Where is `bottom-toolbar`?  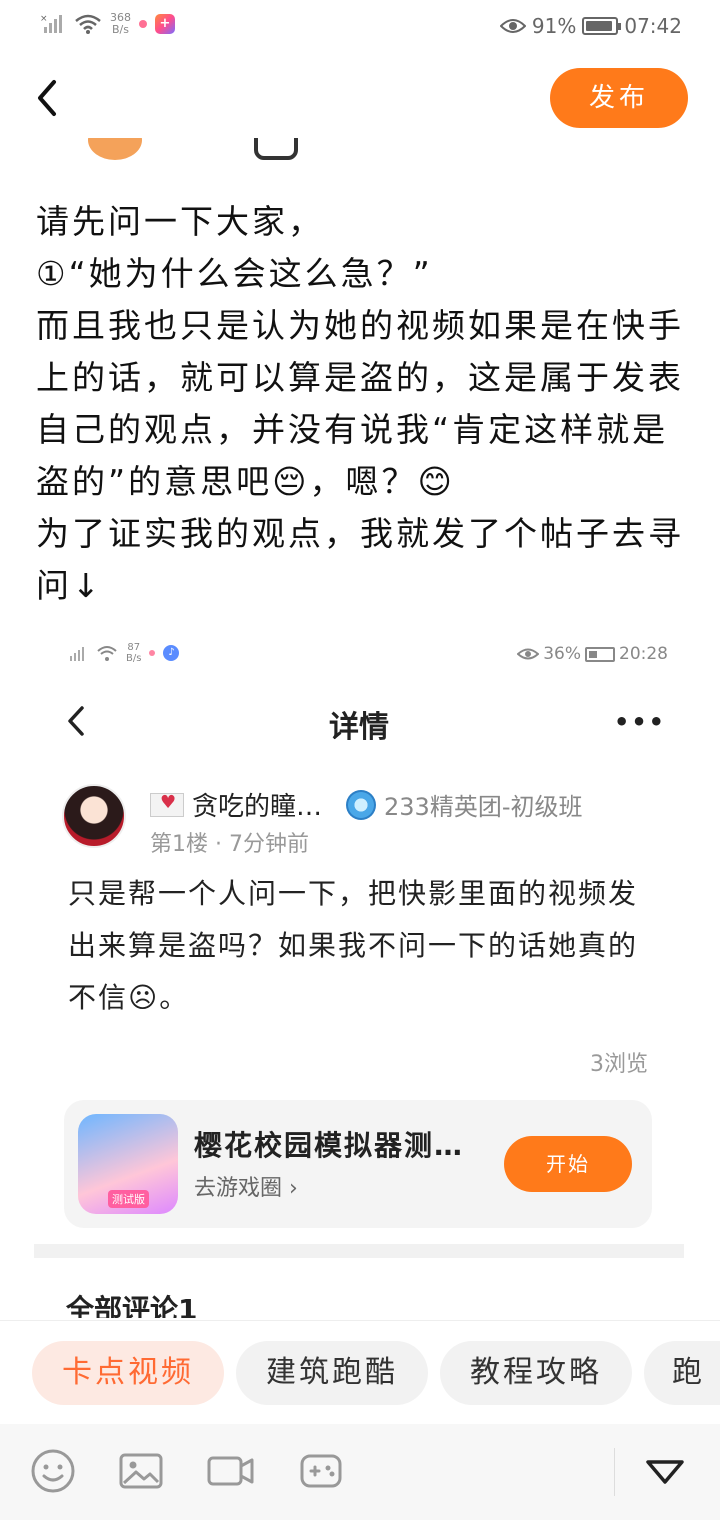 bottom-toolbar is located at coordinates (360, 1472).